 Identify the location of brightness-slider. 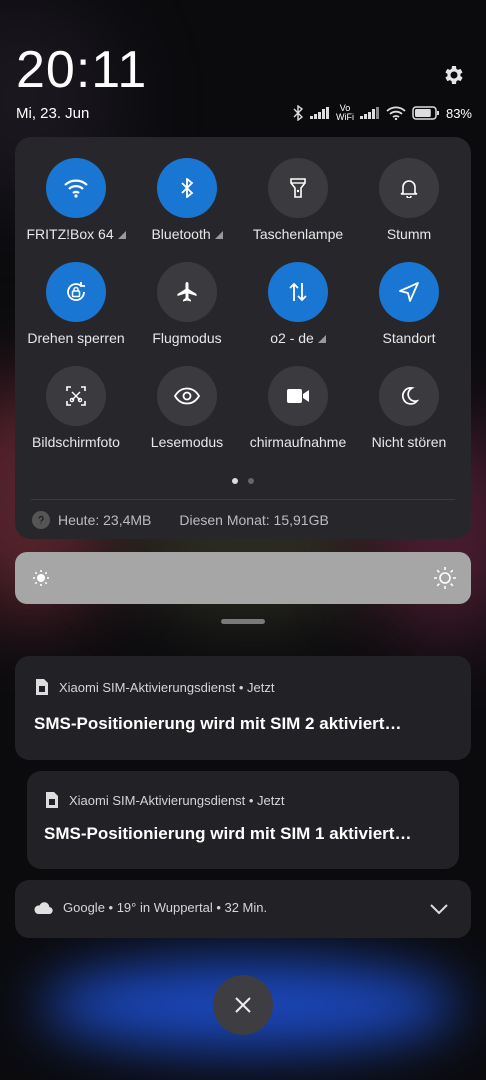
(243, 578).